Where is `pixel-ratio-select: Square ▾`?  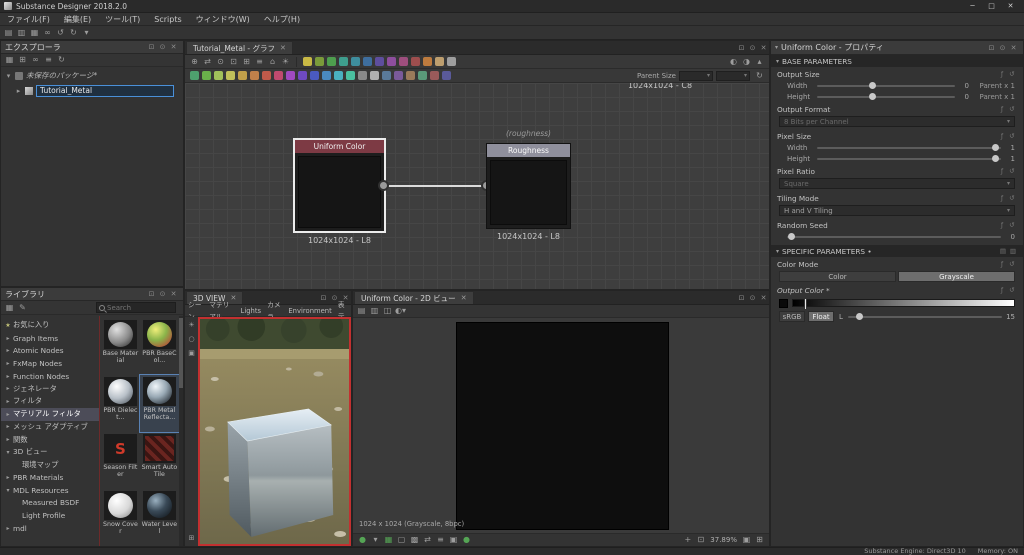 pixel-ratio-select: Square ▾ is located at coordinates (897, 183).